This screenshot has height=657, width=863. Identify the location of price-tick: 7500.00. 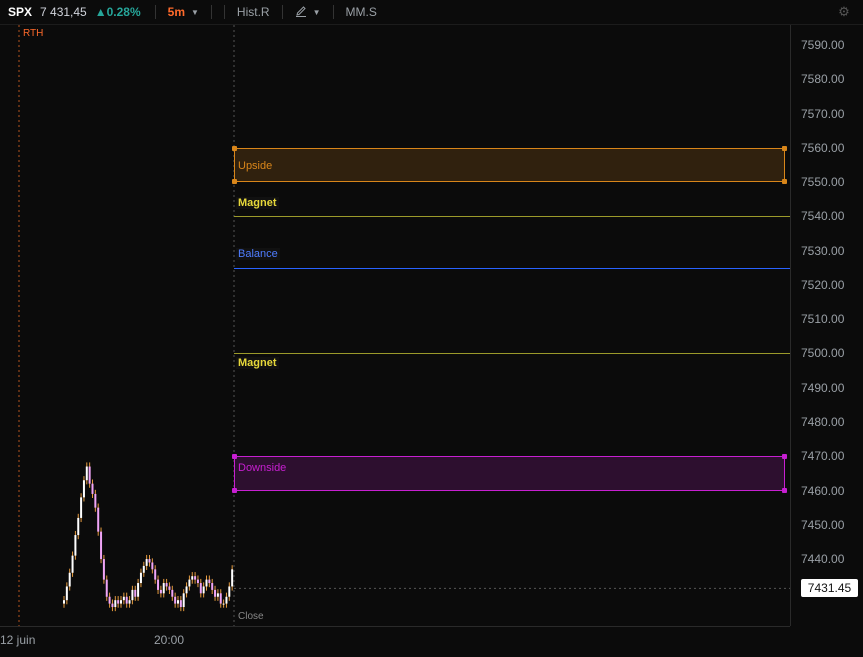
(823, 353).